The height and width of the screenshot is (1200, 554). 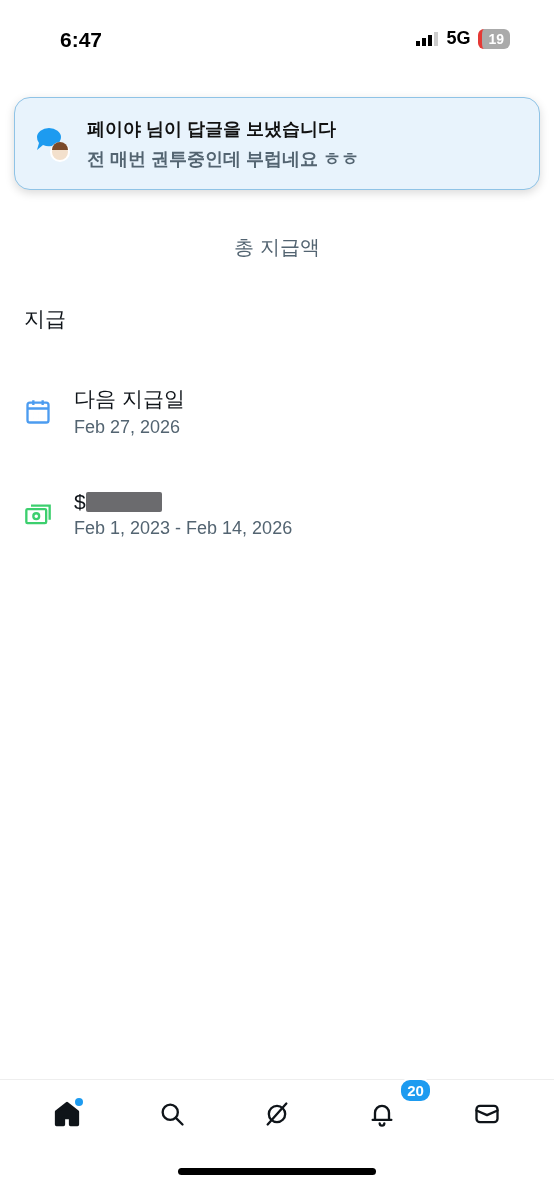 I want to click on row-subtitle: Feb 1, 2023 - Feb 14, 2026, so click(x=183, y=528).